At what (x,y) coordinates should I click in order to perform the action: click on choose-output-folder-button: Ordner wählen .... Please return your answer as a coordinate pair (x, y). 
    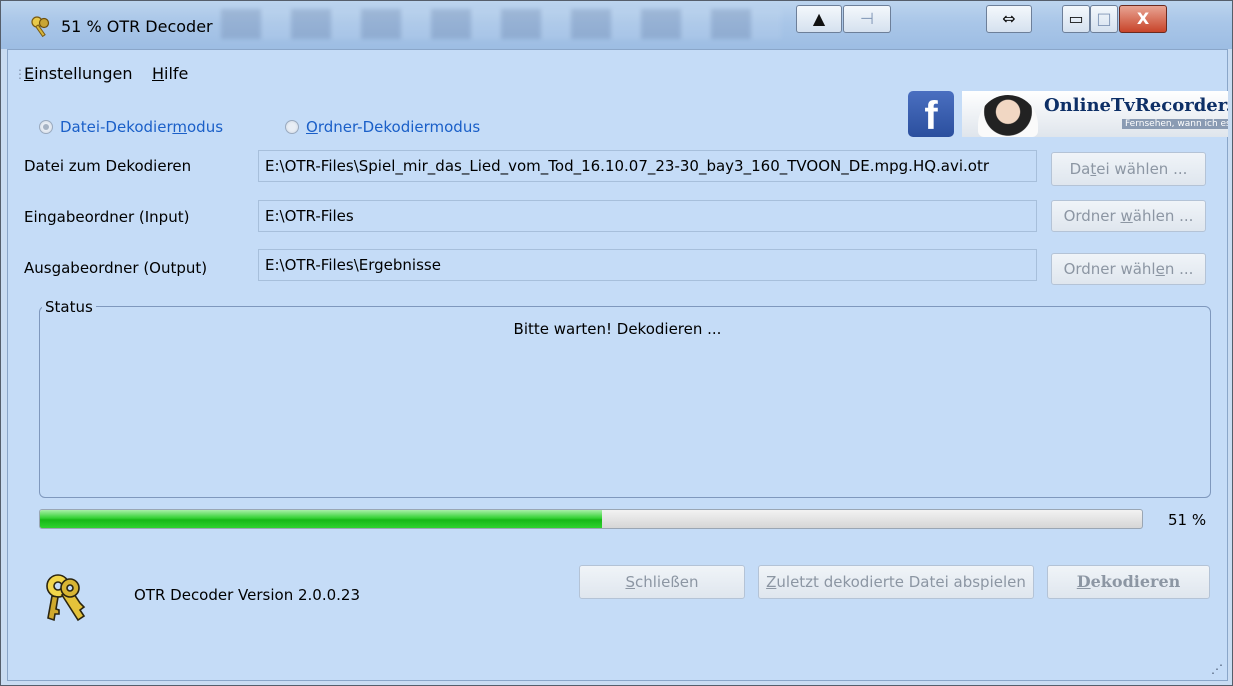
    Looking at the image, I should click on (1128, 269).